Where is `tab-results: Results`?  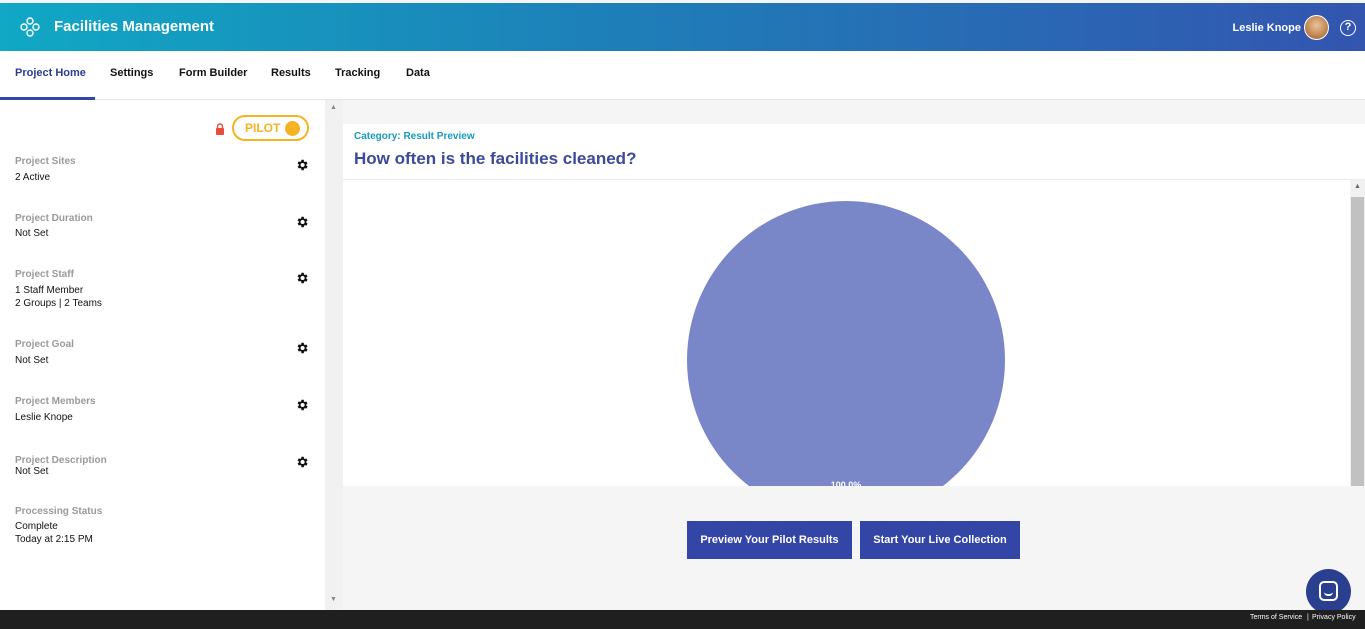
tab-results: Results is located at coordinates (291, 73).